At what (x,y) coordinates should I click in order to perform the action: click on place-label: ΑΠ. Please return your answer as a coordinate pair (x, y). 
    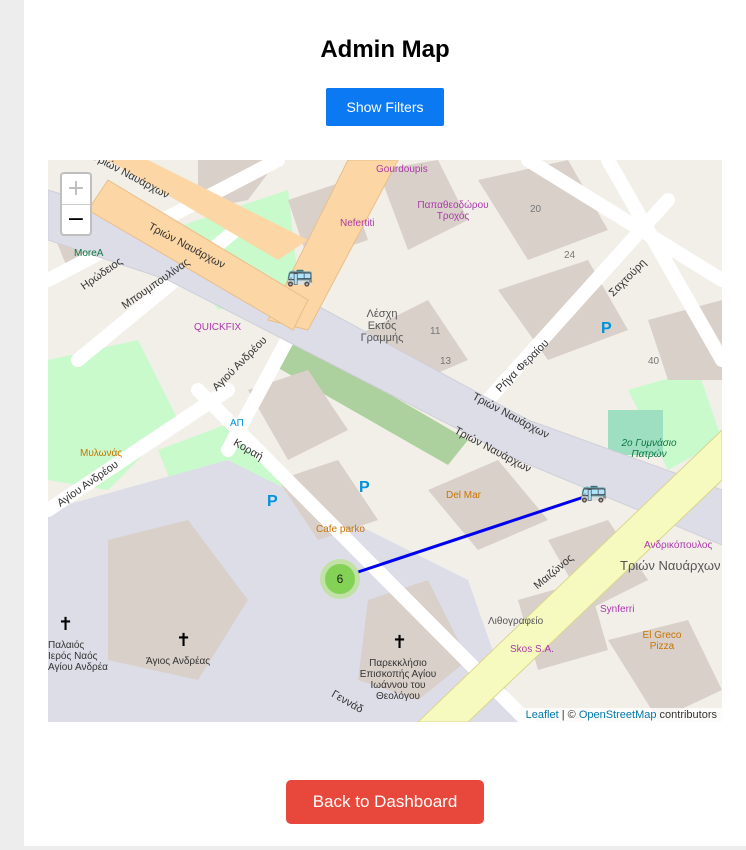
    Looking at the image, I should click on (237, 423).